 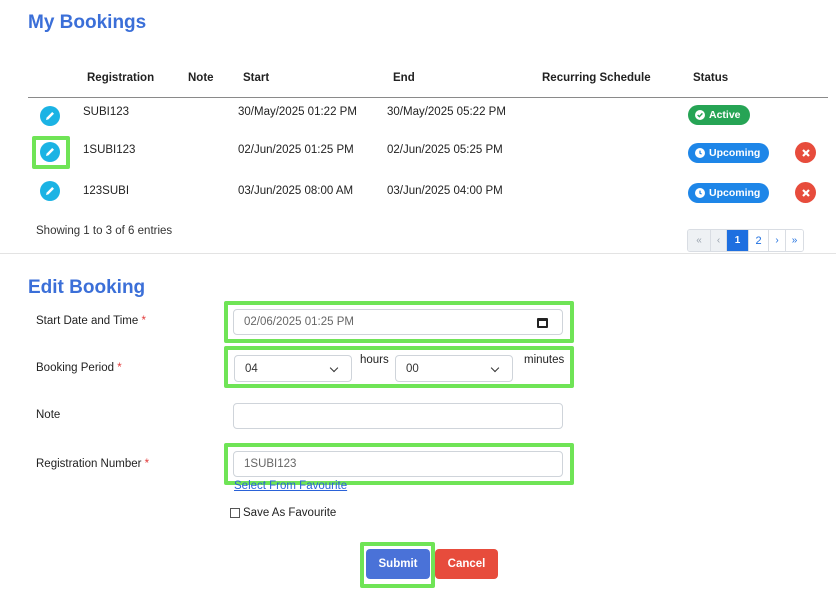 I want to click on registration-label: Registration Number *, so click(x=92, y=464).